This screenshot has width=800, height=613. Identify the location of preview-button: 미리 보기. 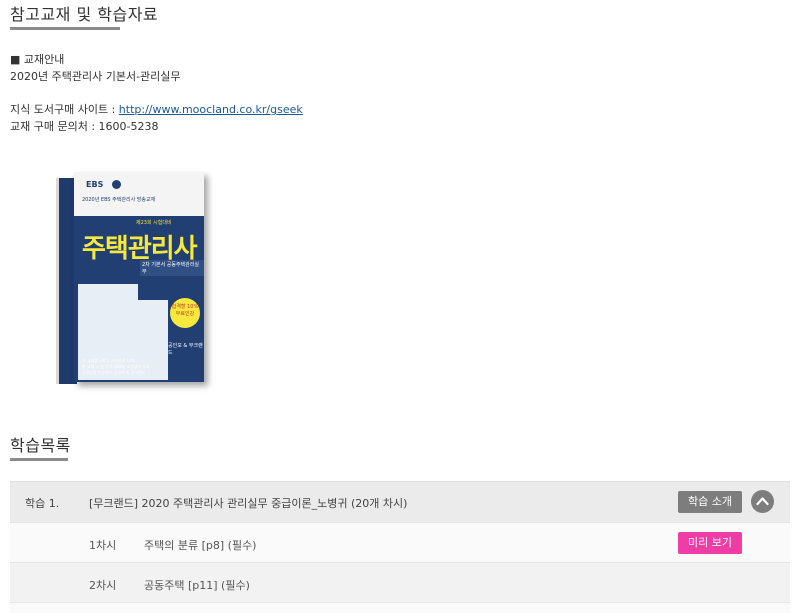
(710, 543).